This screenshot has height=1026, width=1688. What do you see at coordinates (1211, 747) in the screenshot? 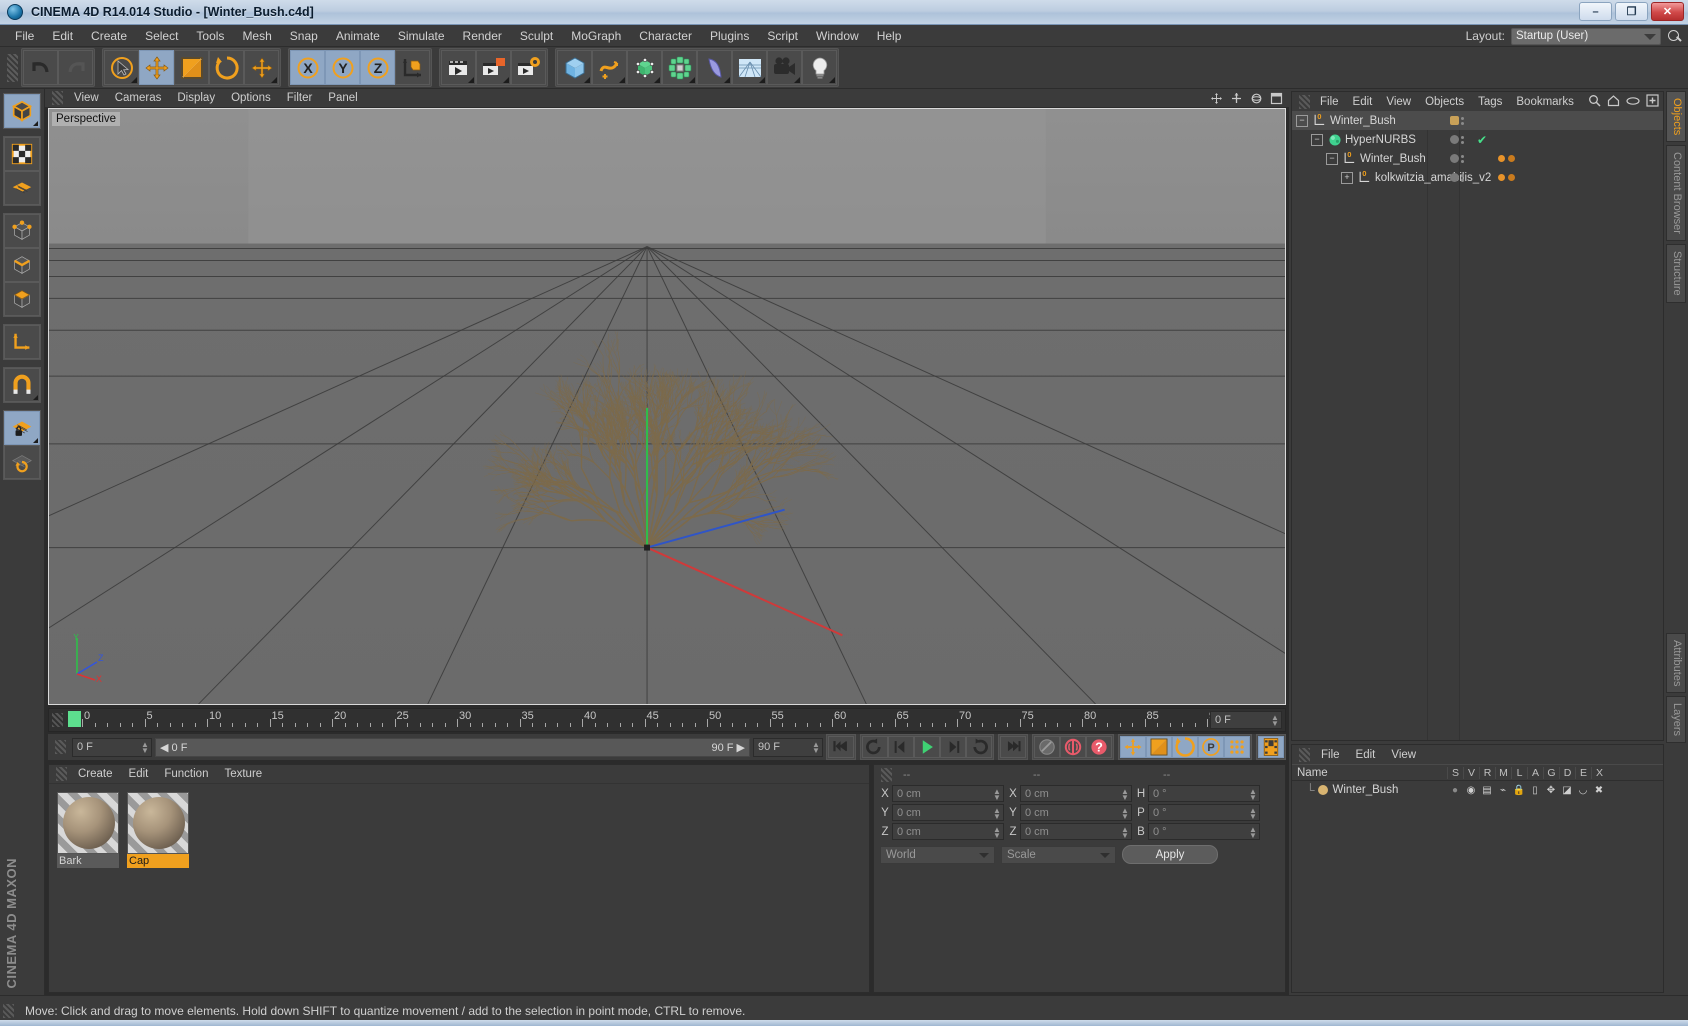
I see `parameter-key-icon: P` at bounding box center [1211, 747].